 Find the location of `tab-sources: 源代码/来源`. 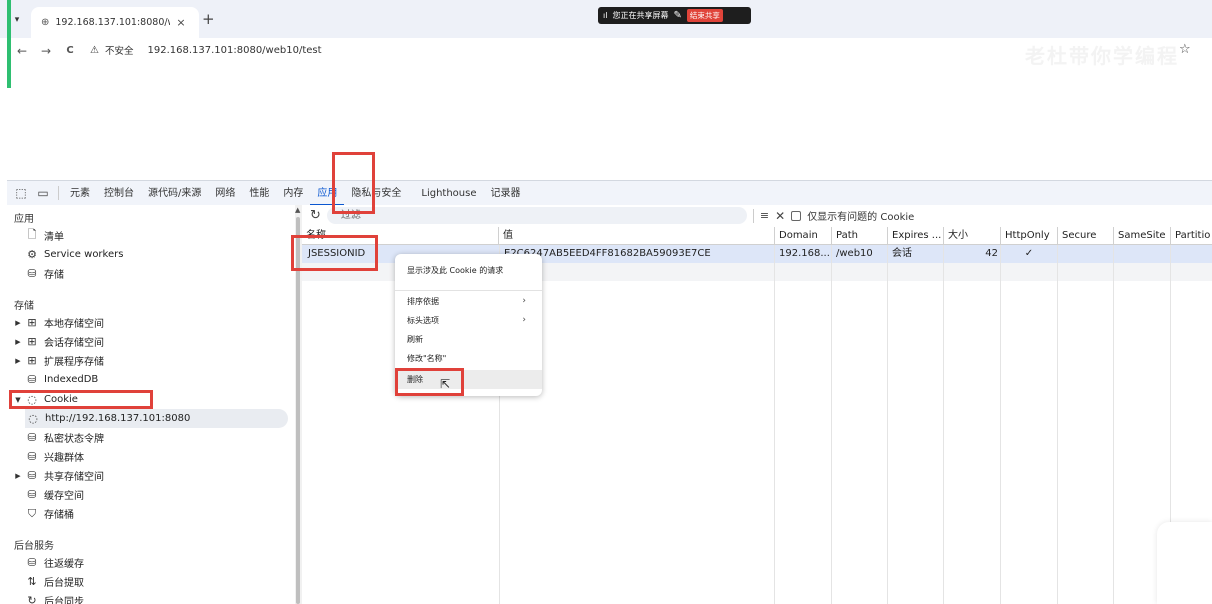

tab-sources: 源代码/来源 is located at coordinates (174, 193).